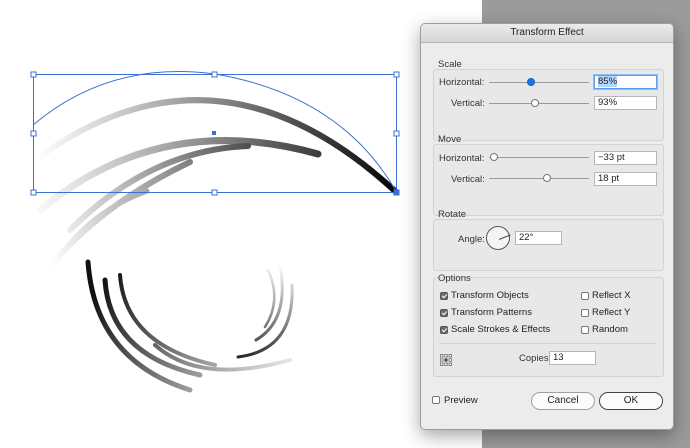 The height and width of the screenshot is (448, 690). Describe the element at coordinates (539, 157) in the screenshot. I see `move-horizontal-slider` at that location.